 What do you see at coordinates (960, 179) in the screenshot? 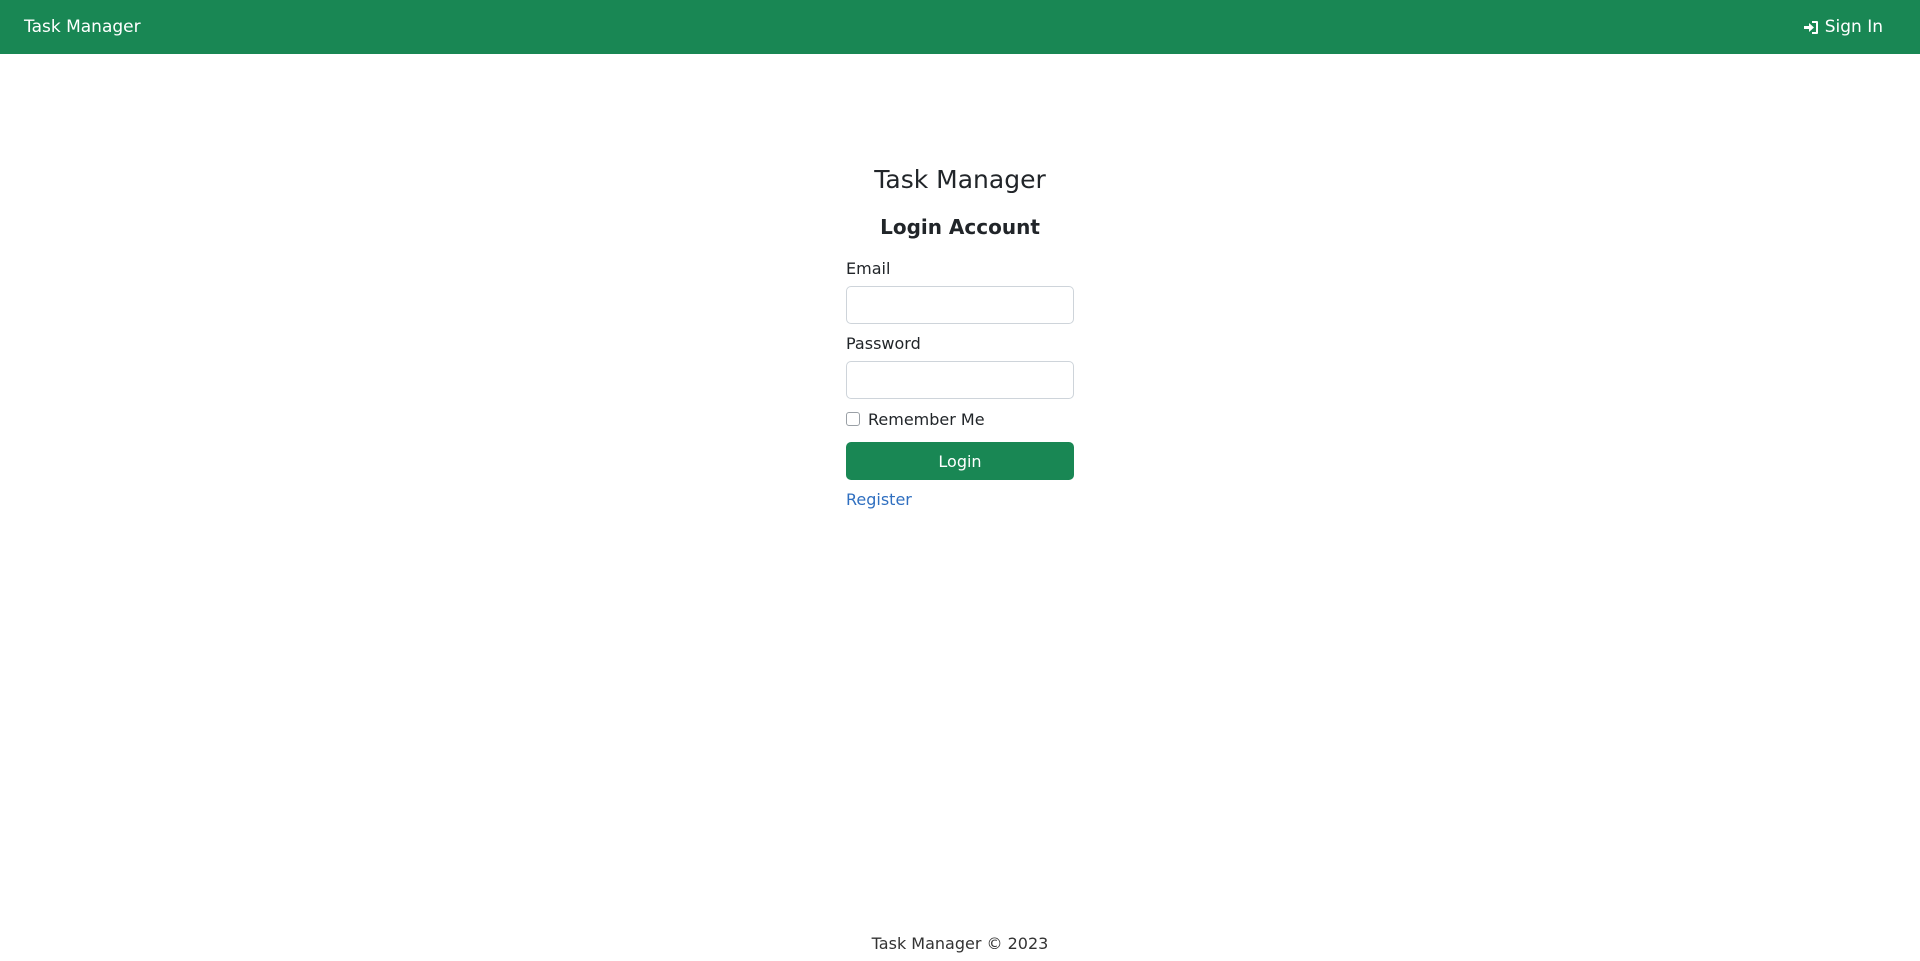
I see `page-title: Task Manager` at bounding box center [960, 179].